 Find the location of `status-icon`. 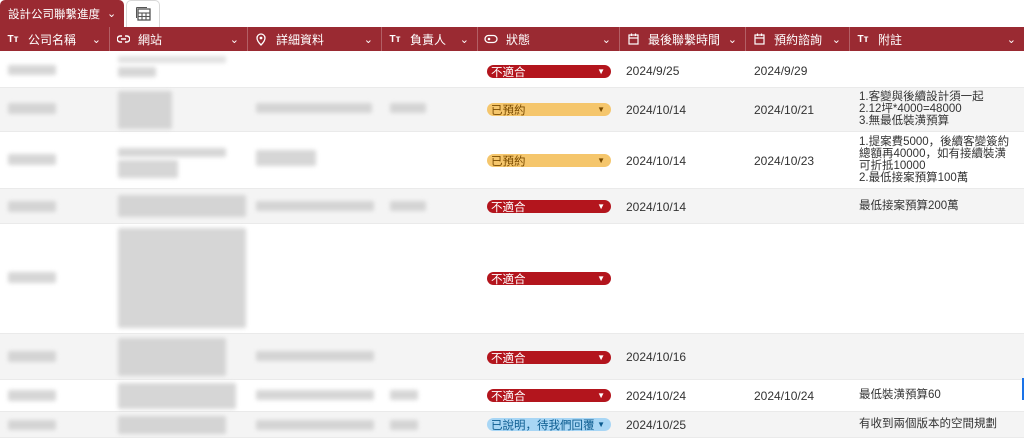

status-icon is located at coordinates (491, 39).